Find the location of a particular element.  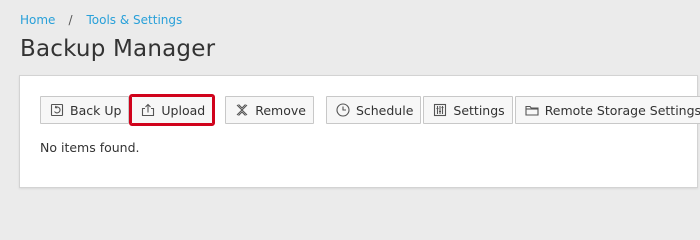

sliders-icon is located at coordinates (440, 110).